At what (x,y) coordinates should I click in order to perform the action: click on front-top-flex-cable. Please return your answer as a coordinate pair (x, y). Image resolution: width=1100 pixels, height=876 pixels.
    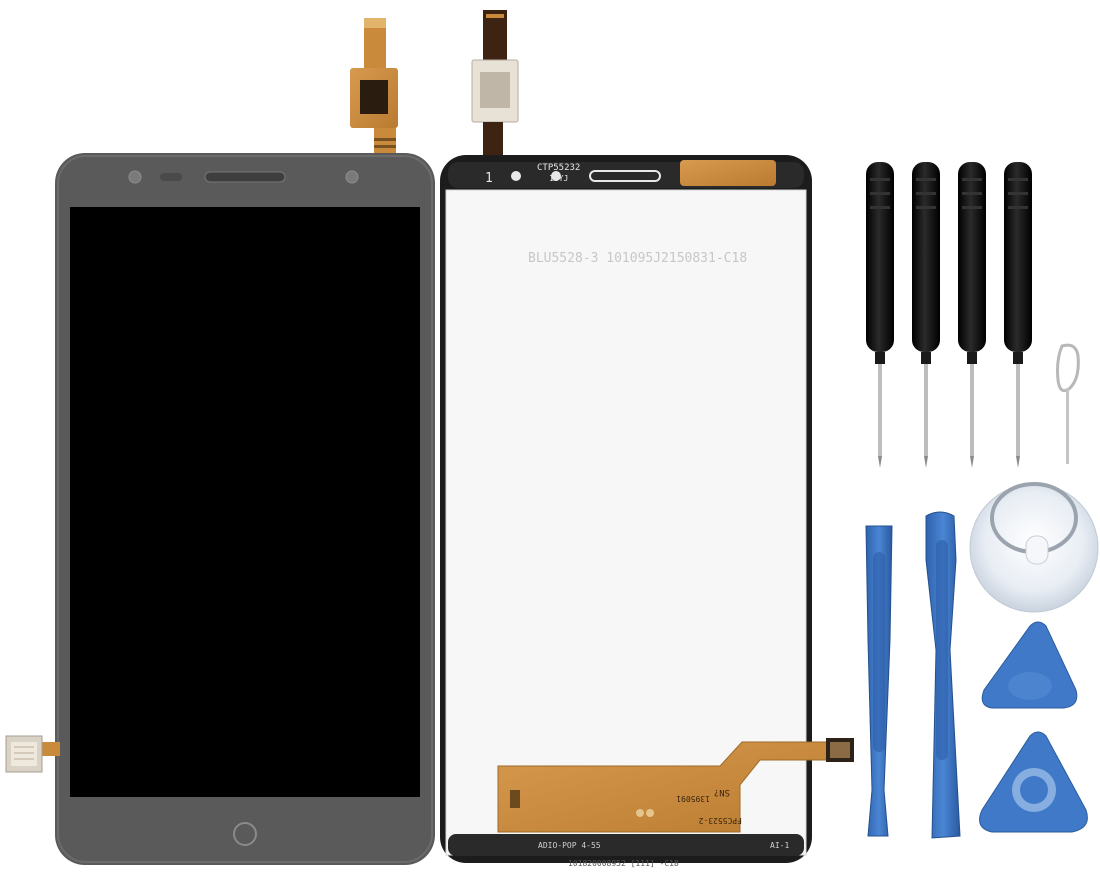
    Looking at the image, I should click on (374, 87).